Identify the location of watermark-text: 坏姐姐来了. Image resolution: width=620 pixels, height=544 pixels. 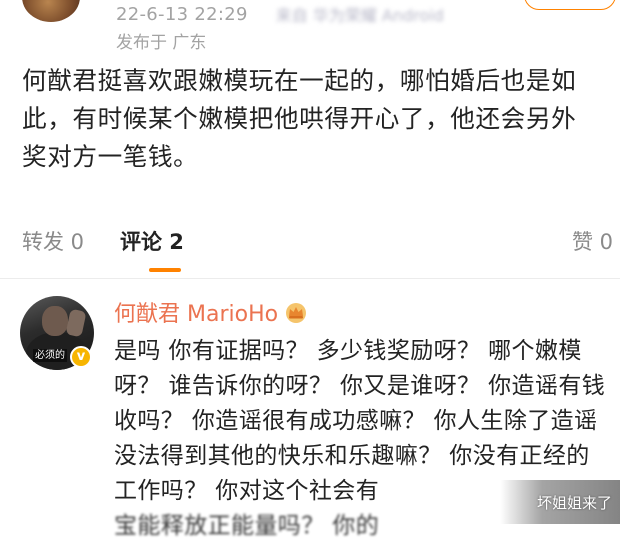
(574, 503).